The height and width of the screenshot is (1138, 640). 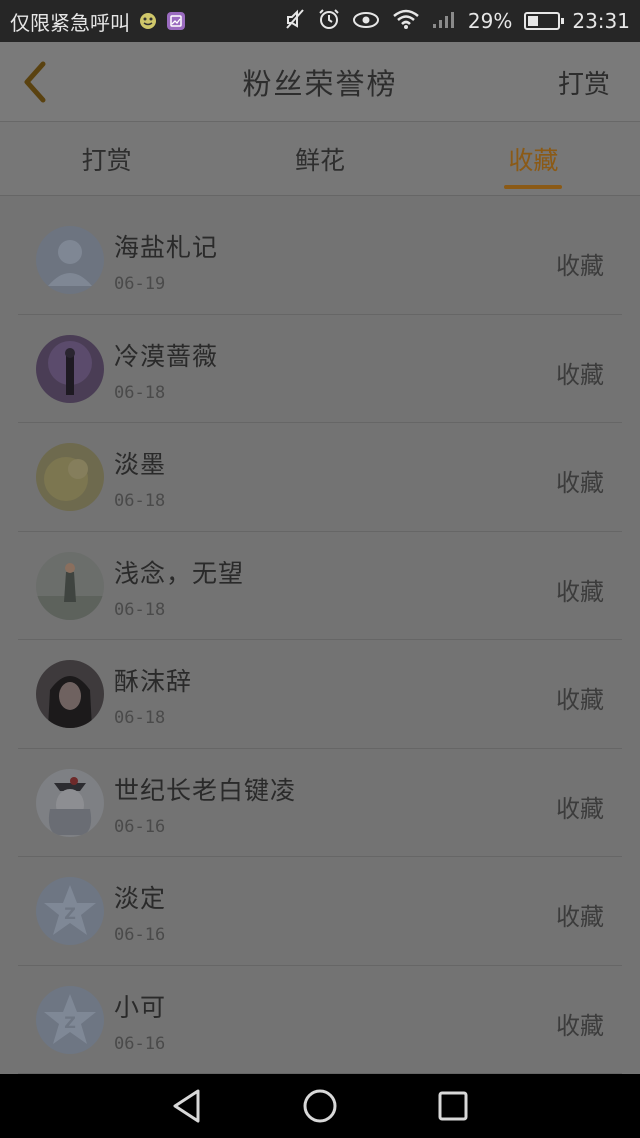 I want to click on page-title: 粉丝荣誉榜, so click(x=320, y=83).